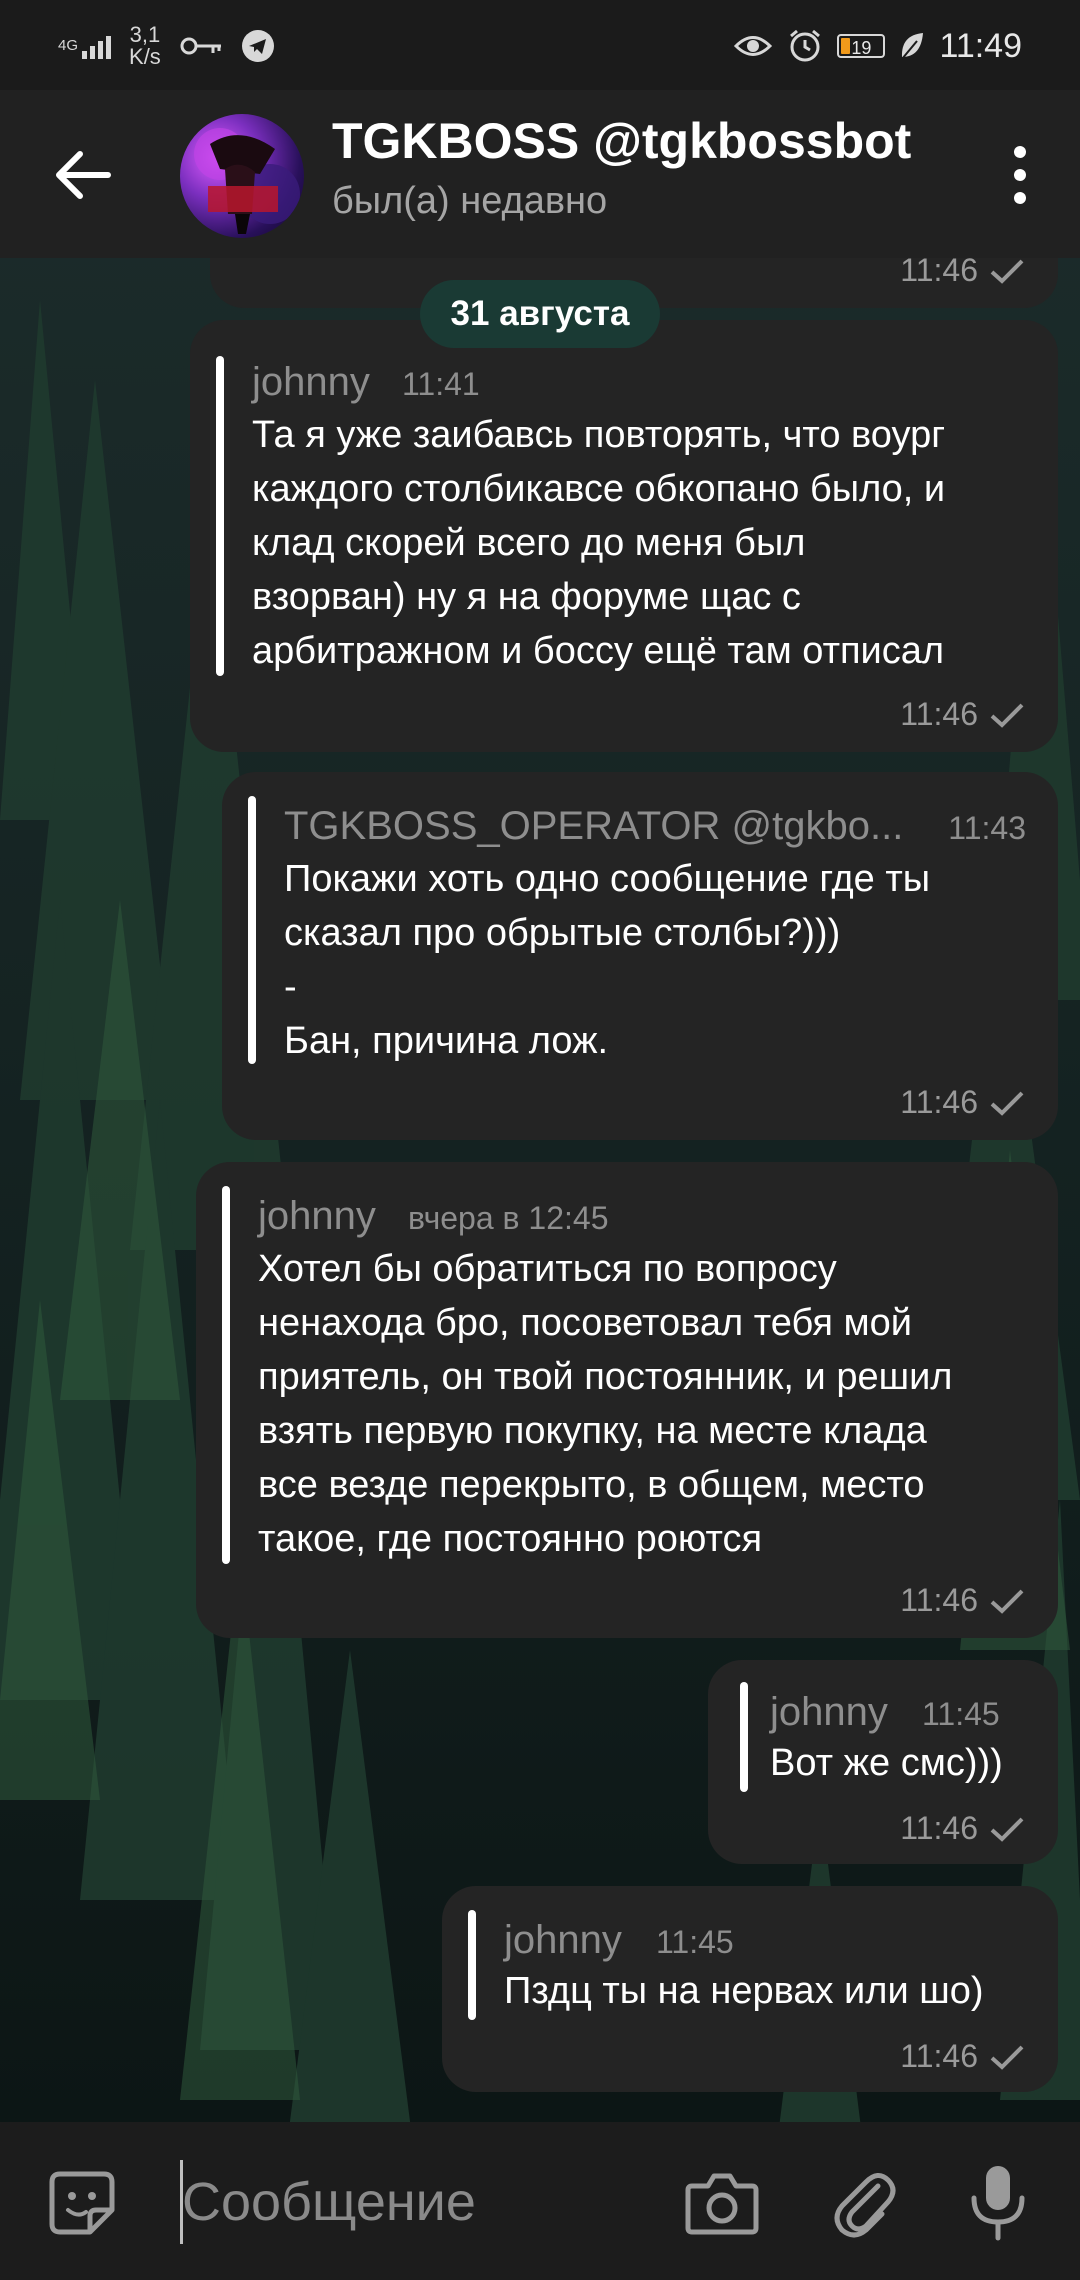  I want to click on clock: 11:49, so click(980, 45).